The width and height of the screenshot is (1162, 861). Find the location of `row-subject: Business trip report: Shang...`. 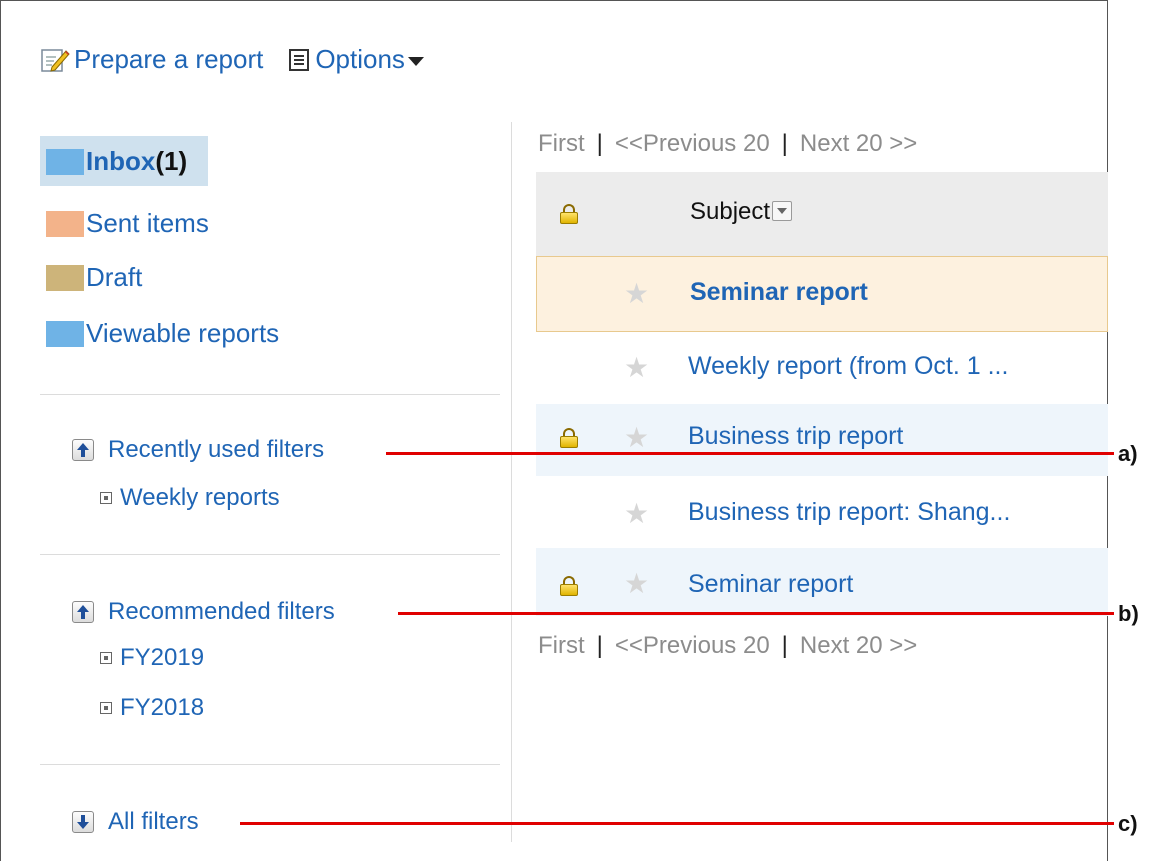

row-subject: Business trip report: Shang... is located at coordinates (849, 512).